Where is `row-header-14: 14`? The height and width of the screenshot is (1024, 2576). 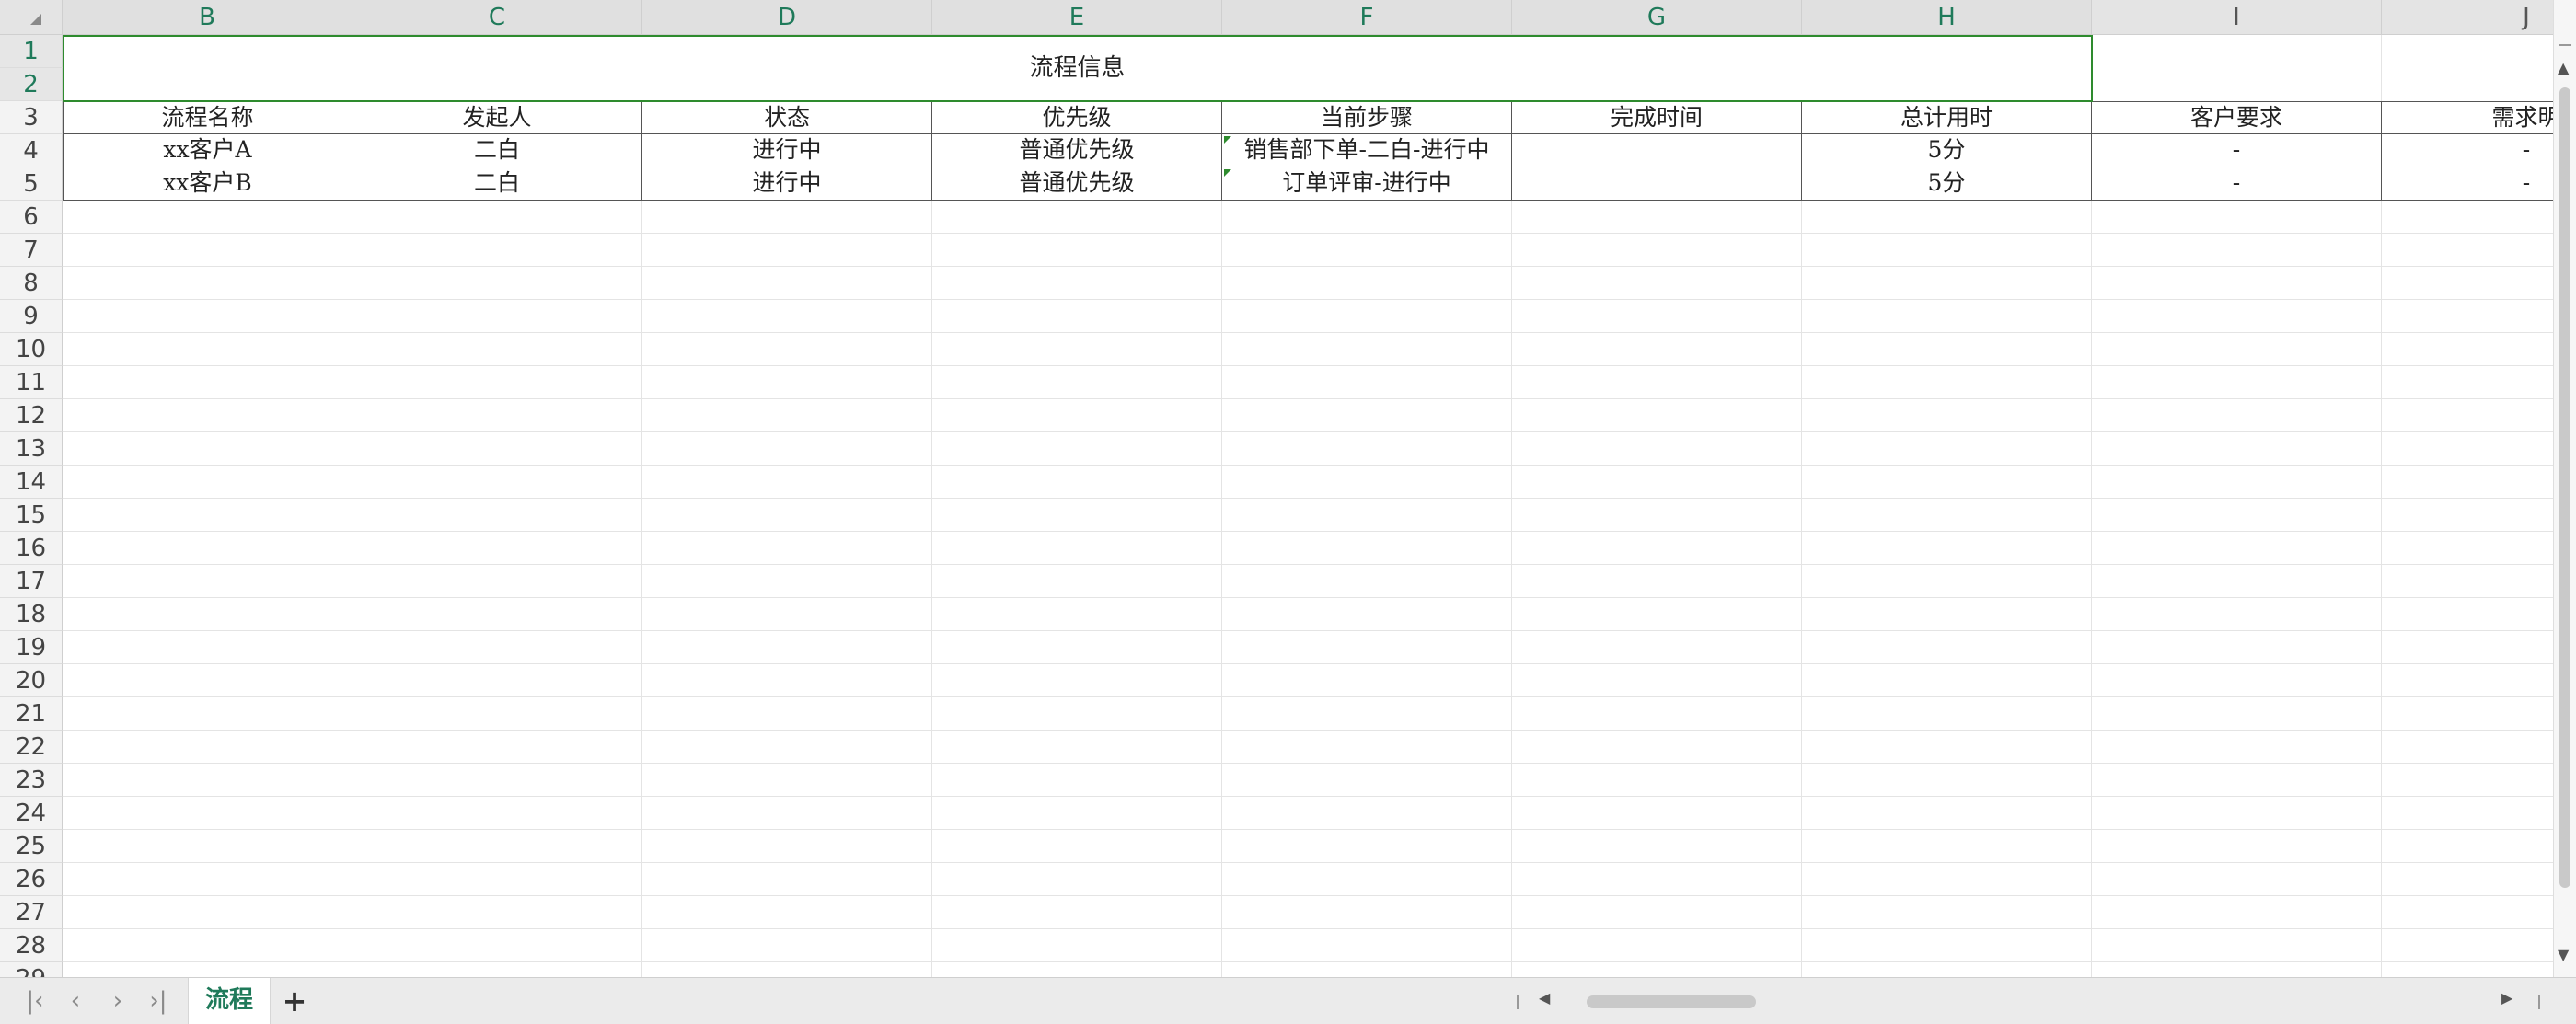 row-header-14: 14 is located at coordinates (32, 482).